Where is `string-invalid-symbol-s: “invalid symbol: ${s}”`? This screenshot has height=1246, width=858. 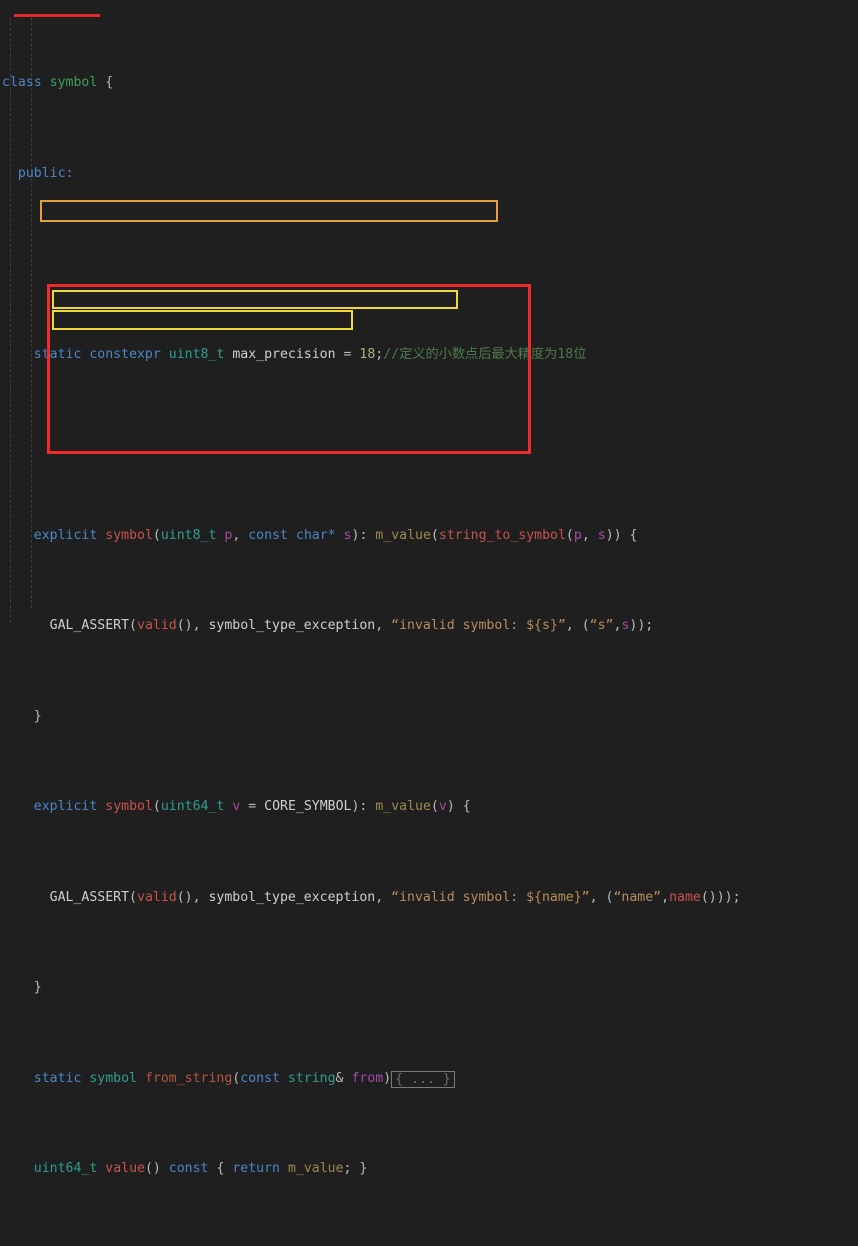
string-invalid-symbol-s: “invalid symbol: ${s}” is located at coordinates (478, 626).